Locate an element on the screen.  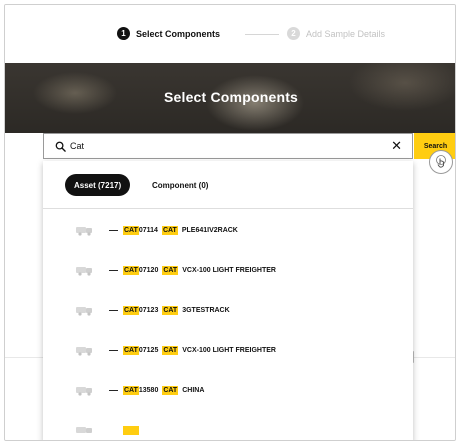
step-number: 2 is located at coordinates (293, 33).